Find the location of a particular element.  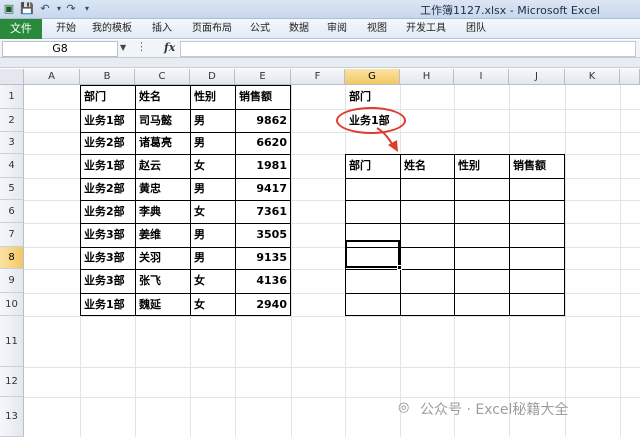

source-header-sales: 销售额 is located at coordinates (263, 97).